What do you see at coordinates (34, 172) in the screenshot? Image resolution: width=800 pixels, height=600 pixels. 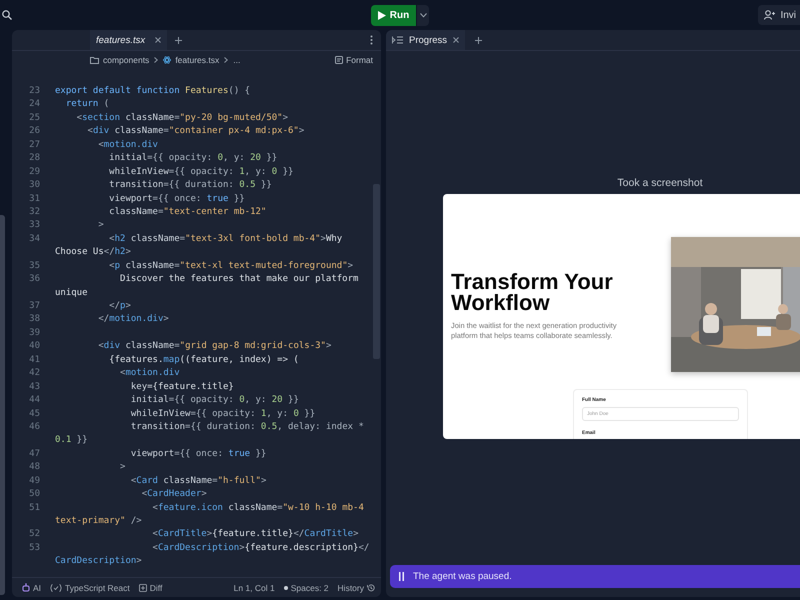 I see `line-number: 29` at bounding box center [34, 172].